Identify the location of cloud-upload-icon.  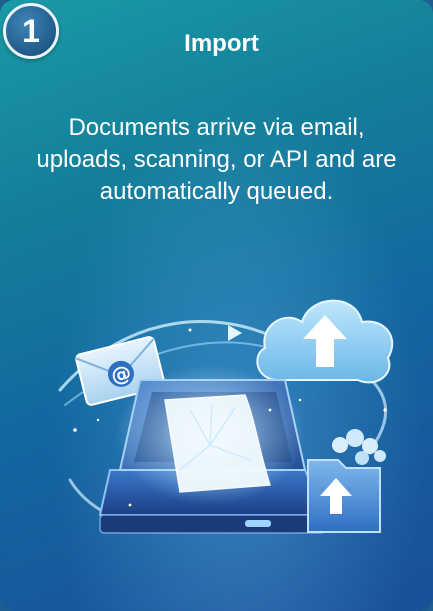
(325, 341).